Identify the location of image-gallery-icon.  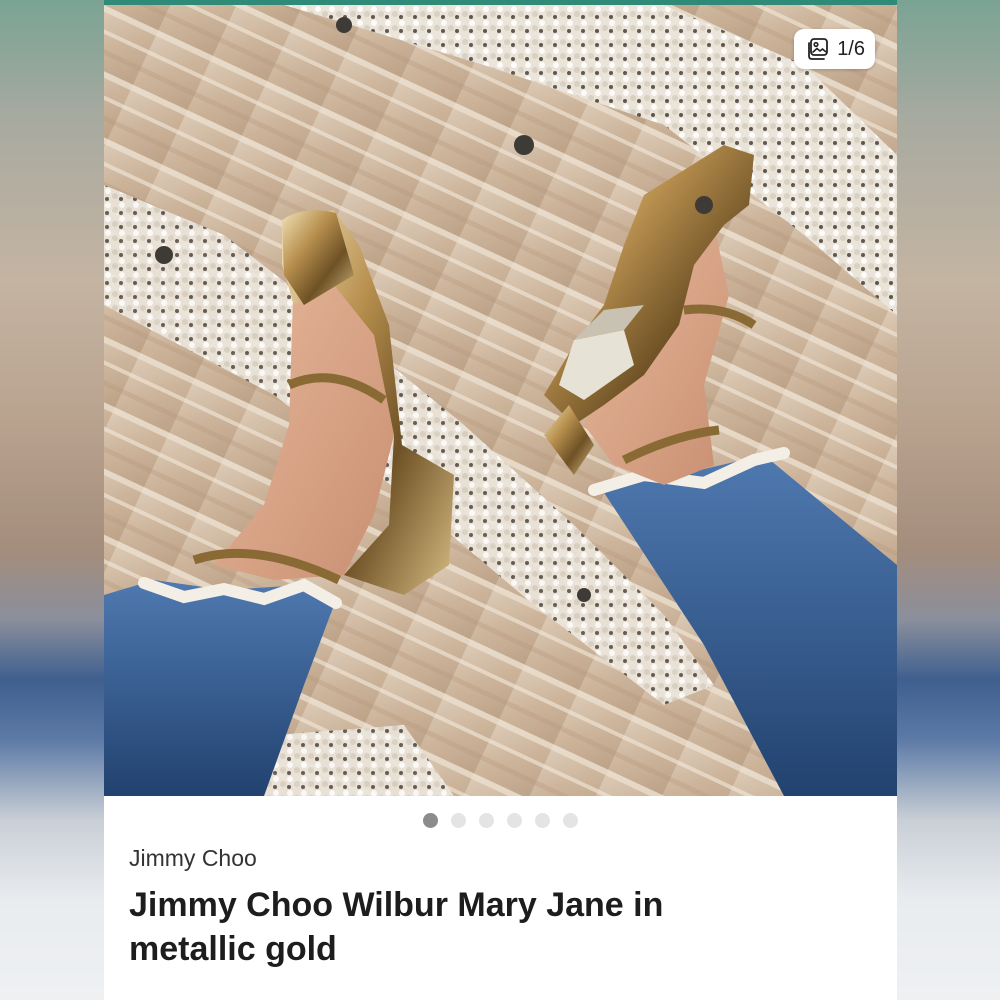
(818, 49).